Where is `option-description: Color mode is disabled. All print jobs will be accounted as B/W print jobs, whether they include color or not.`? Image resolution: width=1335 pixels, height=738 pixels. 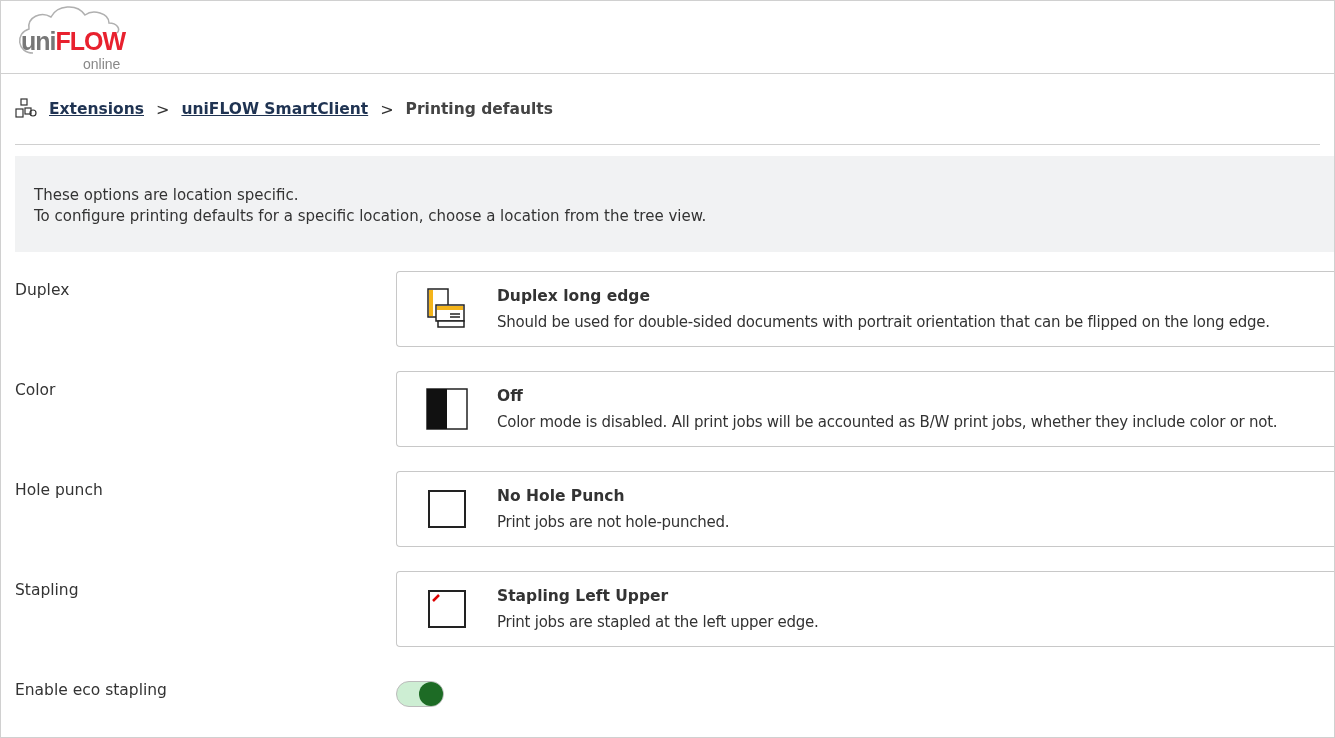 option-description: Color mode is disabled. All print jobs will be accounted as B/W print jobs, whether they include color or not. is located at coordinates (887, 422).